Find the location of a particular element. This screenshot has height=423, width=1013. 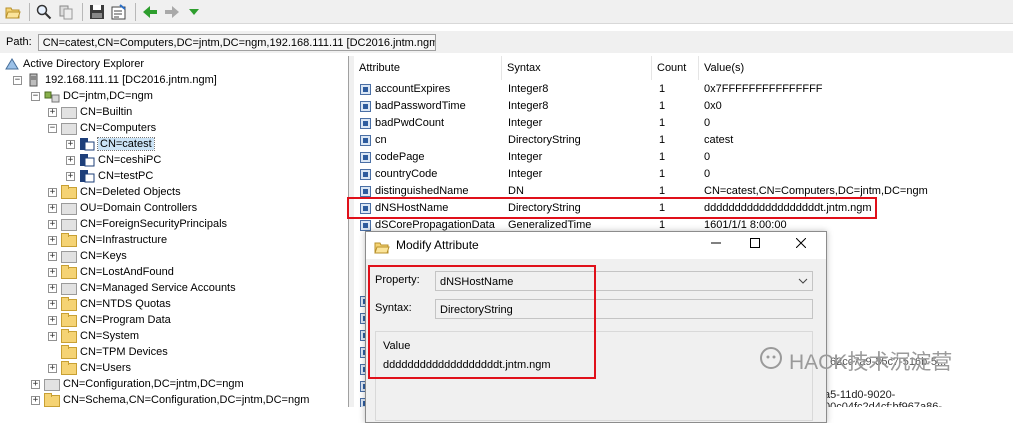

column-header-count: Count is located at coordinates (675, 68).